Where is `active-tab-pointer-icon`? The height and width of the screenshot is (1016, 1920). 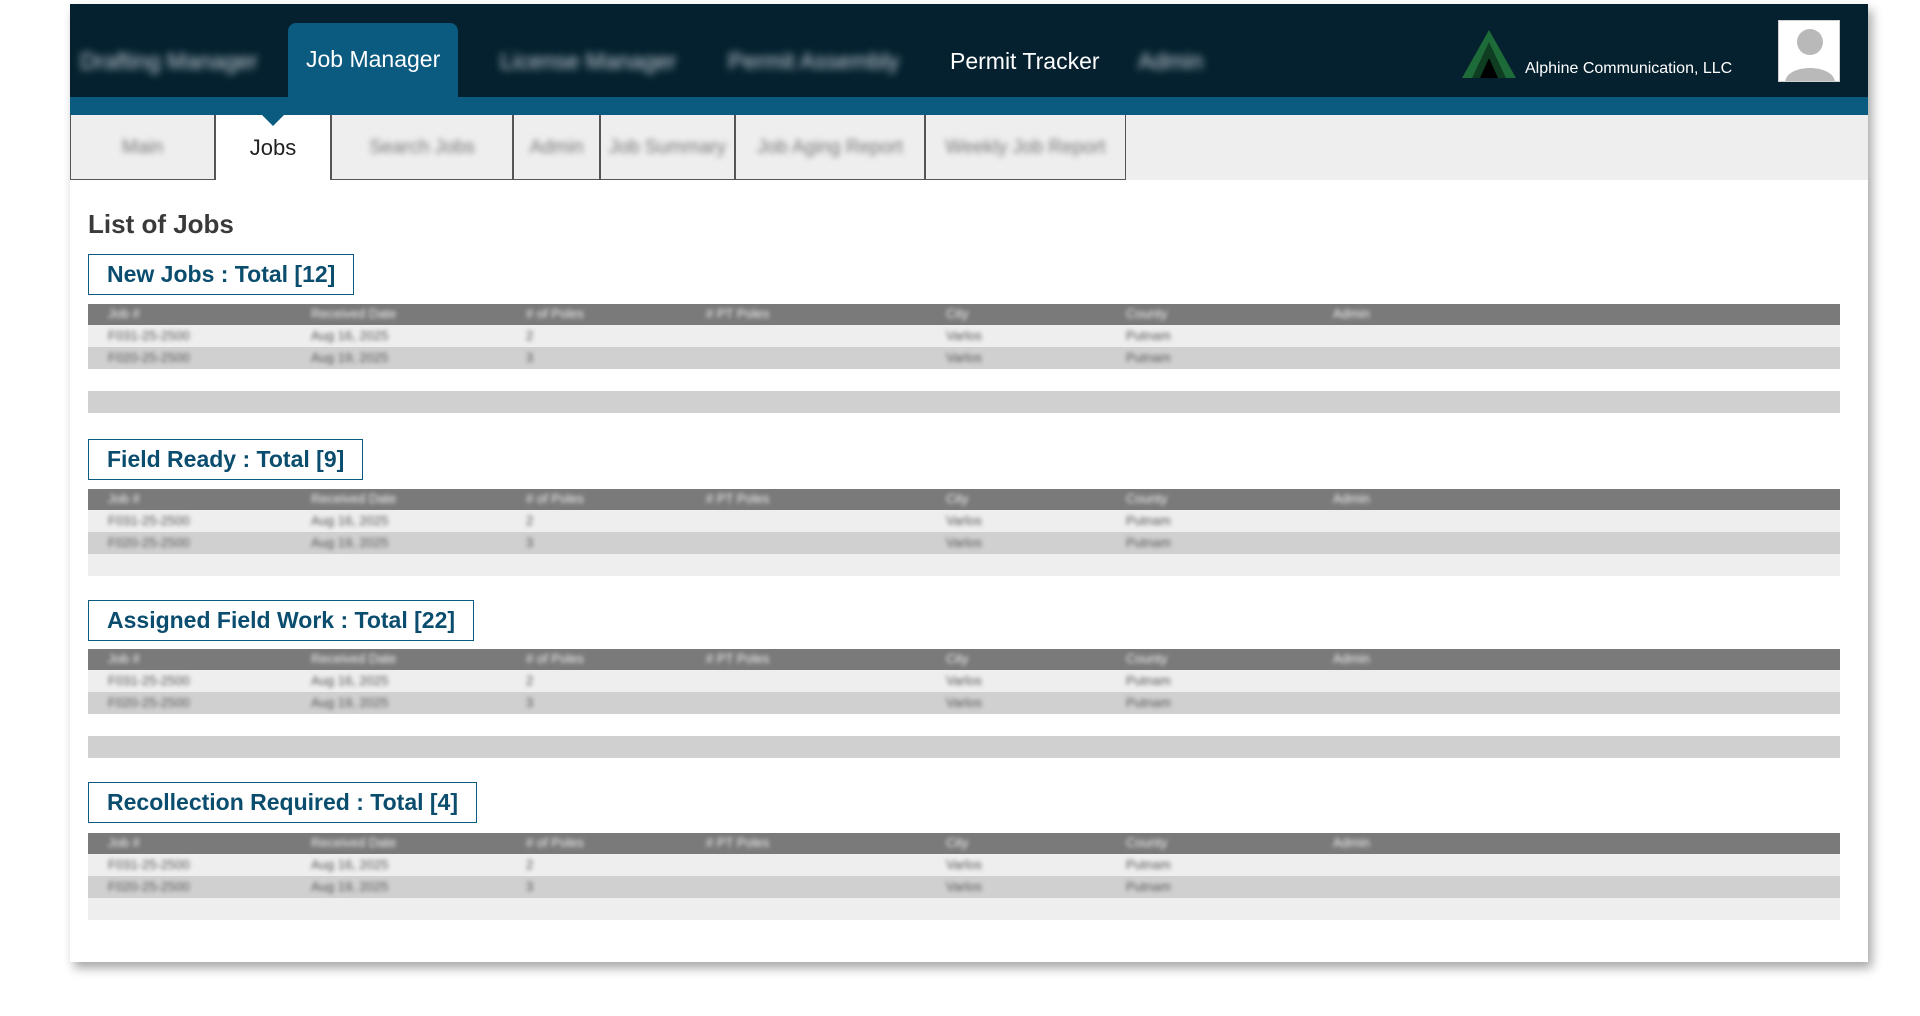
active-tab-pointer-icon is located at coordinates (273, 120).